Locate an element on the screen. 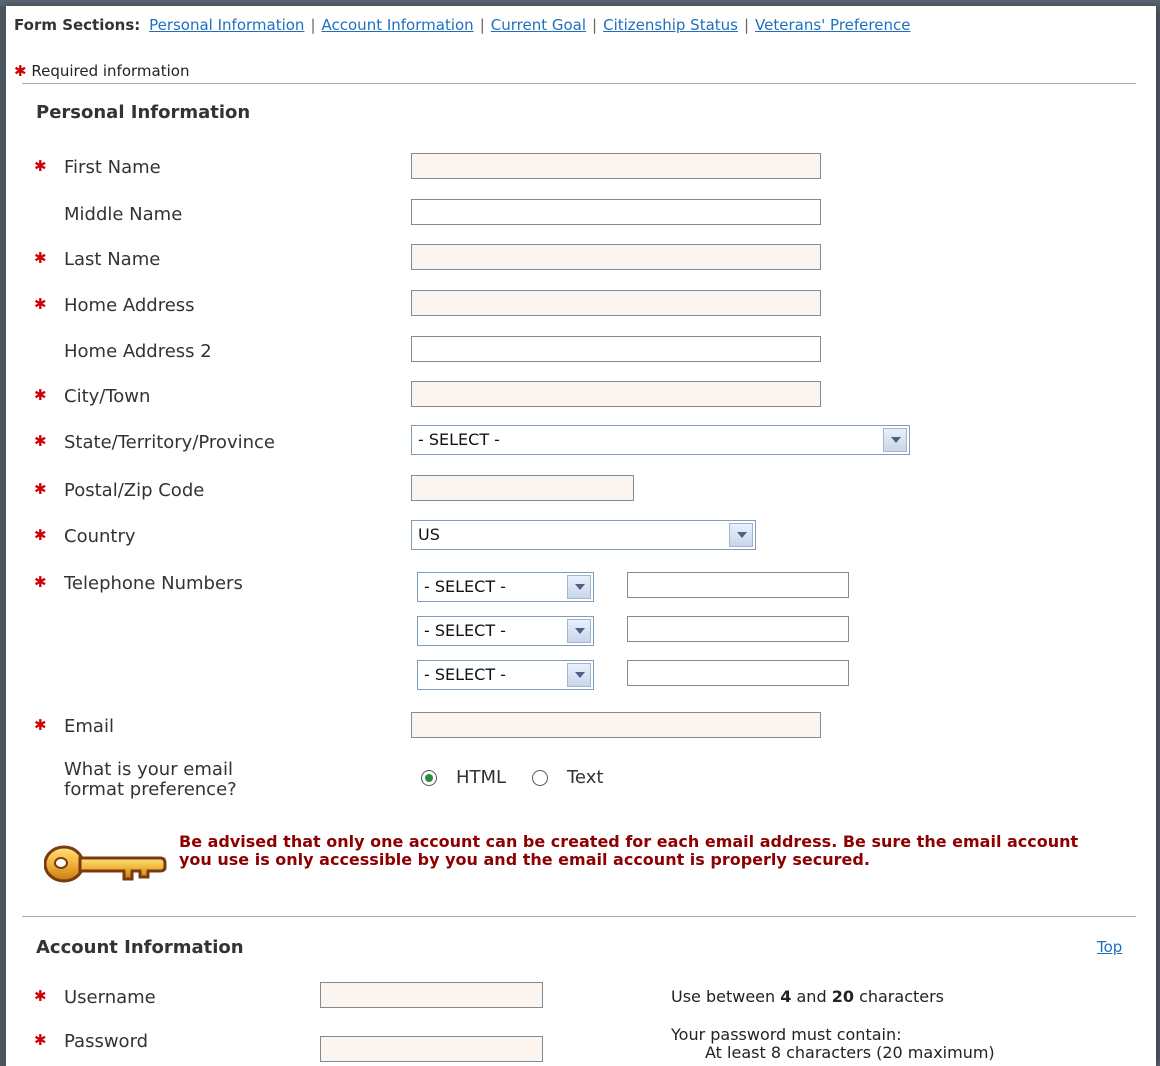  label-state: State/Territory/Province is located at coordinates (169, 442).